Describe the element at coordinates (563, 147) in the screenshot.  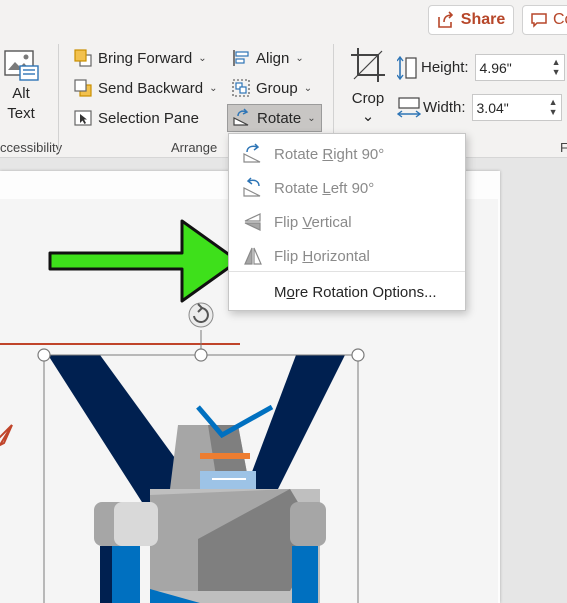
I see `size-group-label: F` at that location.